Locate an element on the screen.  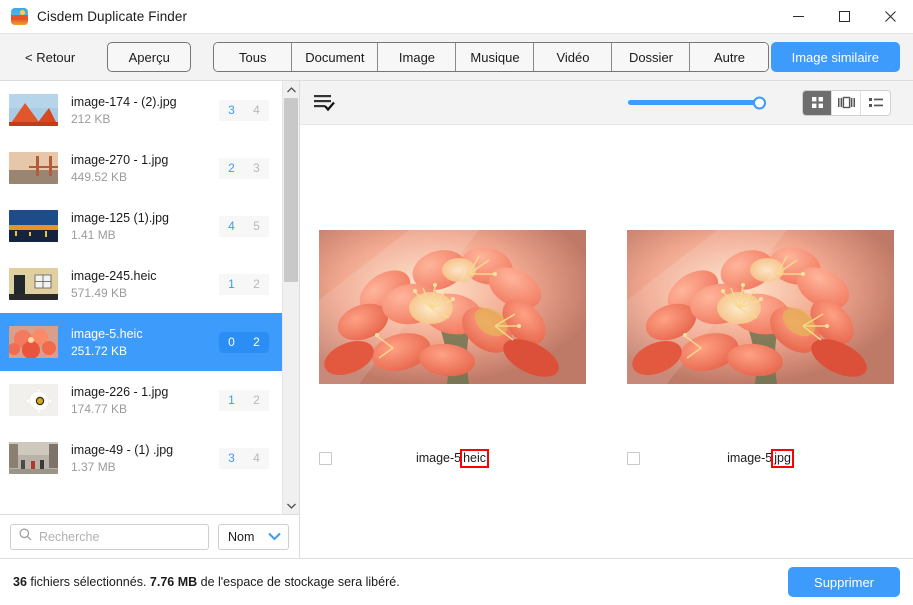
sort-select-value: Nom is located at coordinates (241, 536).